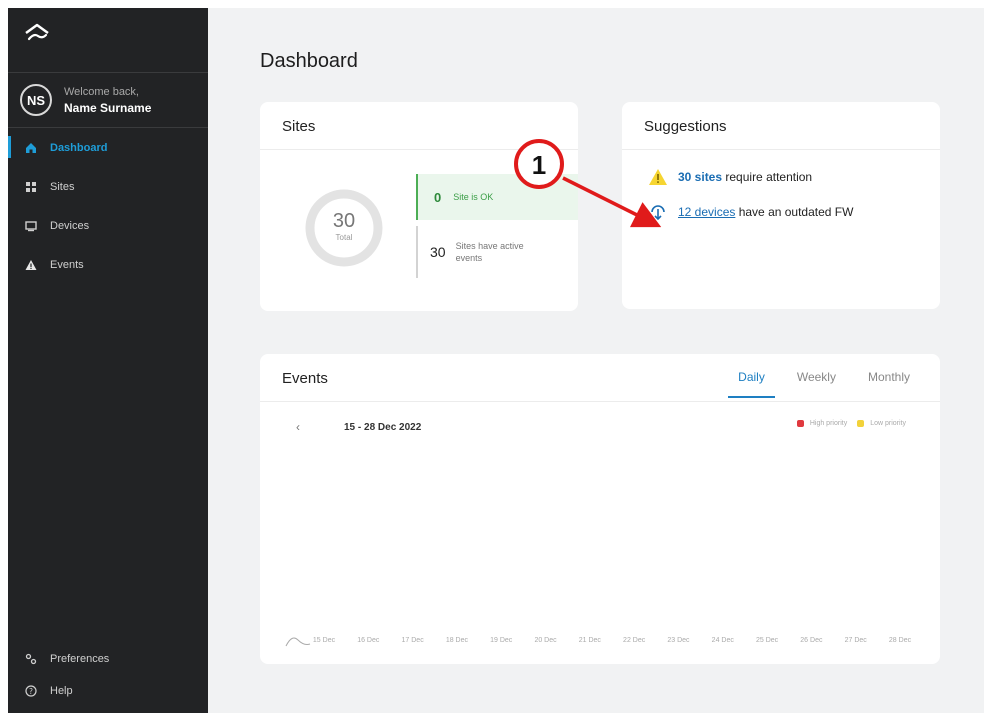 Image resolution: width=992 pixels, height=713 pixels. What do you see at coordinates (800, 423) in the screenshot?
I see `legend-swatch-high` at bounding box center [800, 423].